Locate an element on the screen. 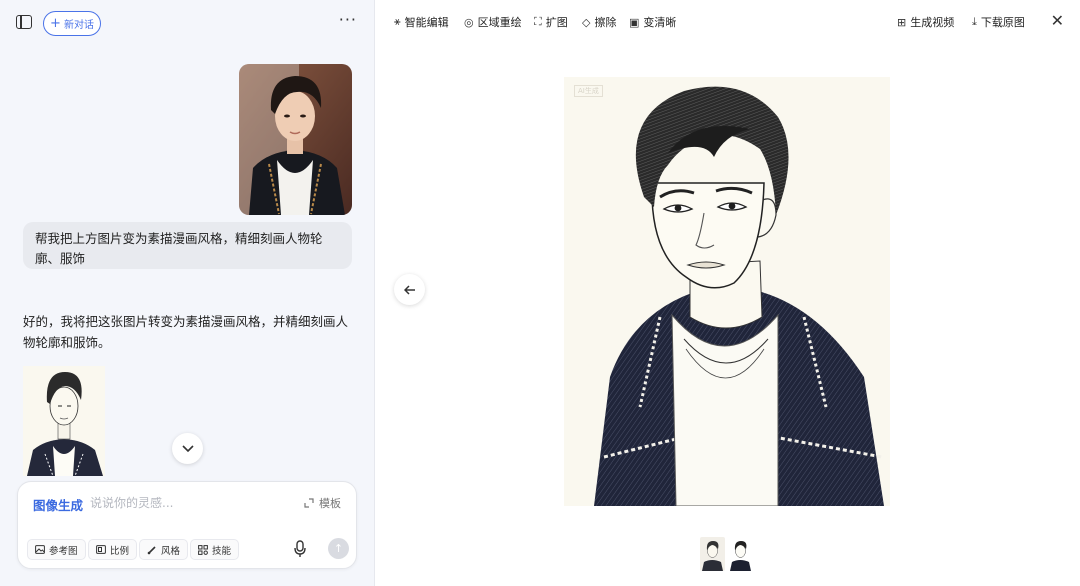  eraser-icon: ◇ is located at coordinates (586, 22).